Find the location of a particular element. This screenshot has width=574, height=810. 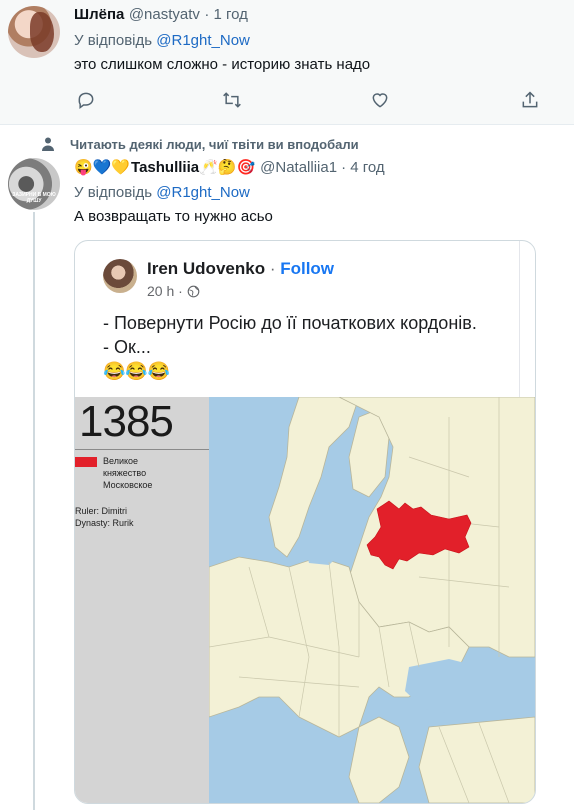

name-emojis-before: 😜💙💛 is located at coordinates (102, 167).